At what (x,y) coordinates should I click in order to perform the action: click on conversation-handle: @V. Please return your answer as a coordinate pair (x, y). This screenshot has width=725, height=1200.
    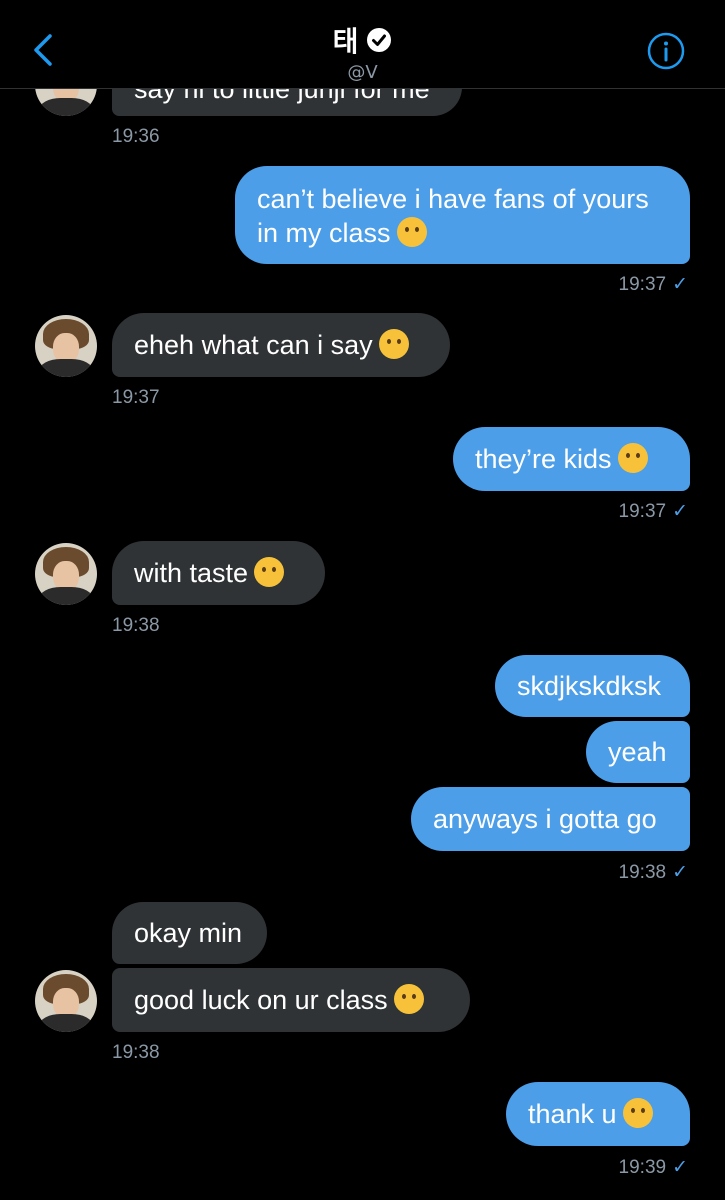
    Looking at the image, I should click on (362, 72).